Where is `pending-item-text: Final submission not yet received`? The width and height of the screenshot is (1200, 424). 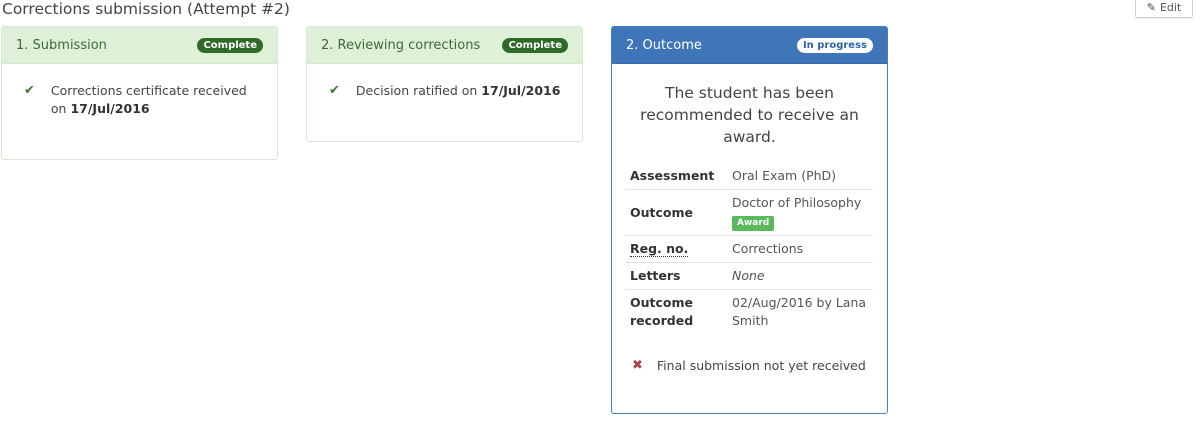 pending-item-text: Final submission not yet received is located at coordinates (761, 365).